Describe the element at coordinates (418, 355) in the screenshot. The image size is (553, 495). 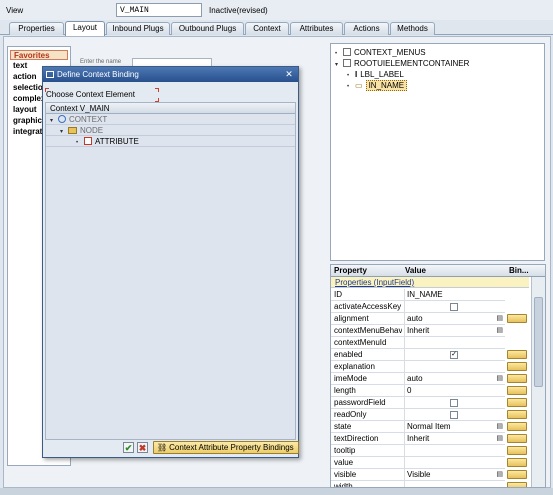
I see `property-row: enabled ✓` at that location.